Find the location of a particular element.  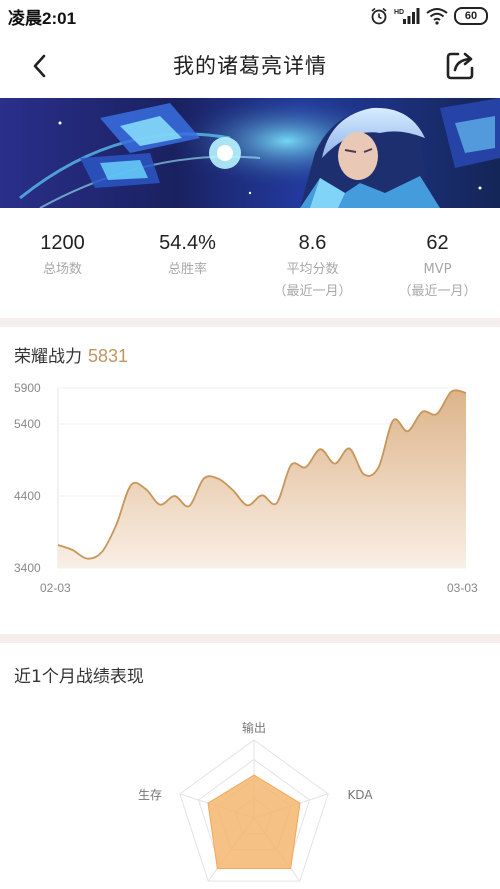

stat-label: 总场数 is located at coordinates (62, 269).